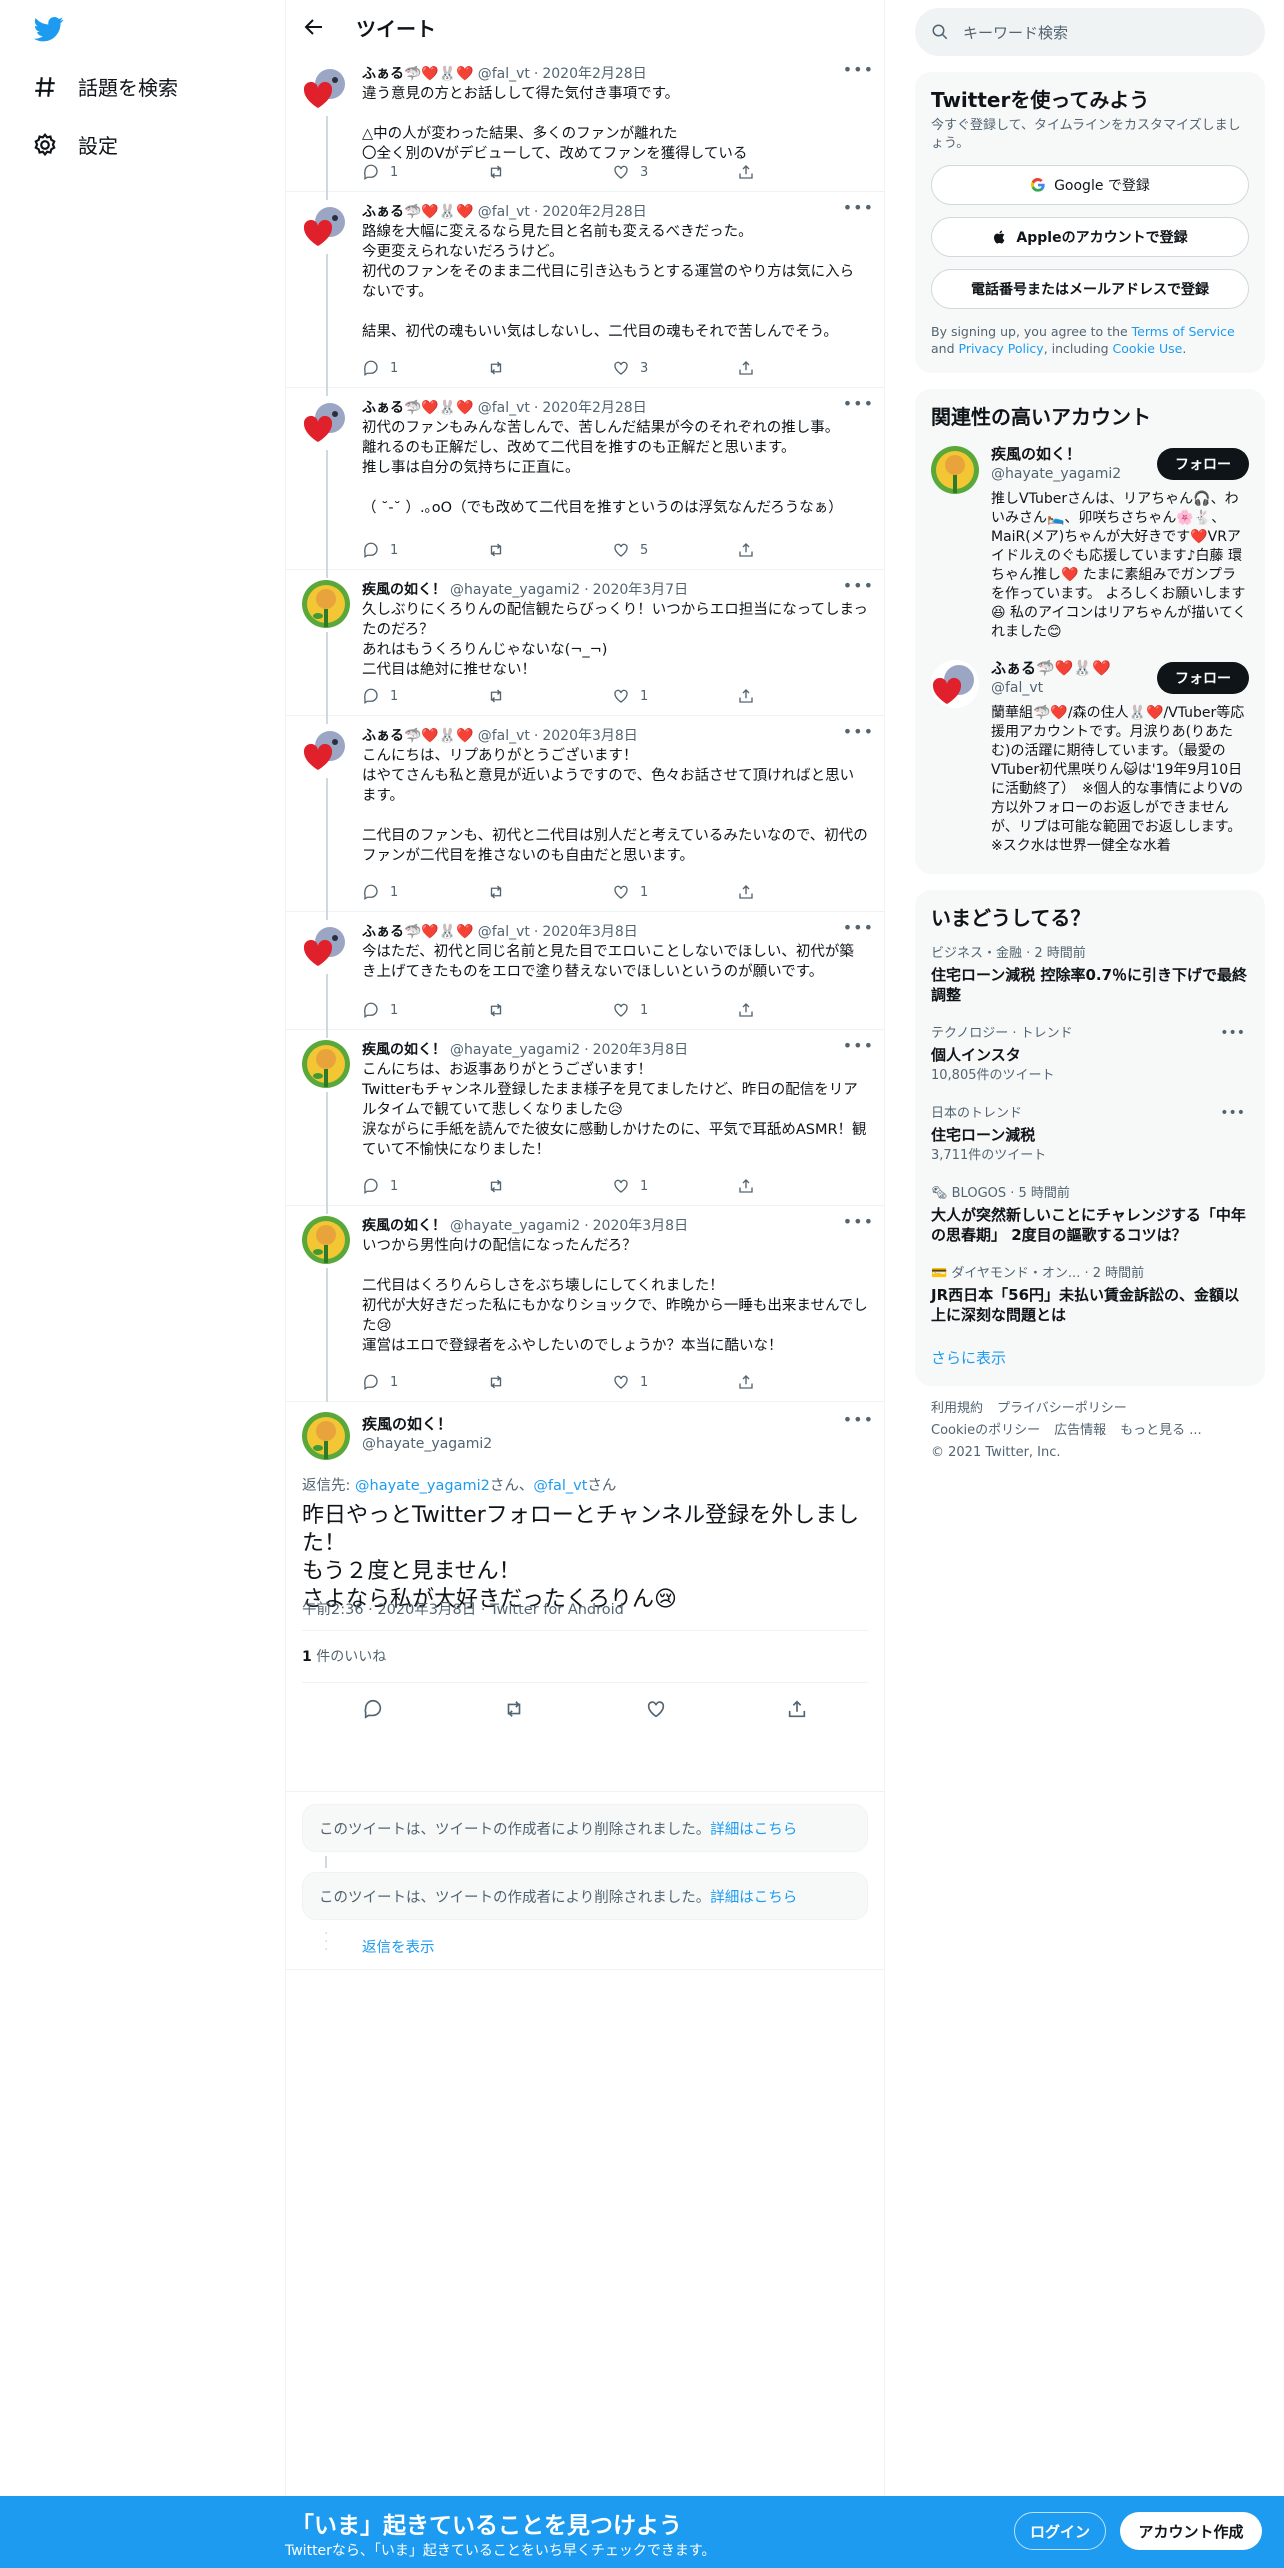  What do you see at coordinates (1090, 1354) in the screenshot?
I see `show-more-trends-link: さらに表示` at bounding box center [1090, 1354].